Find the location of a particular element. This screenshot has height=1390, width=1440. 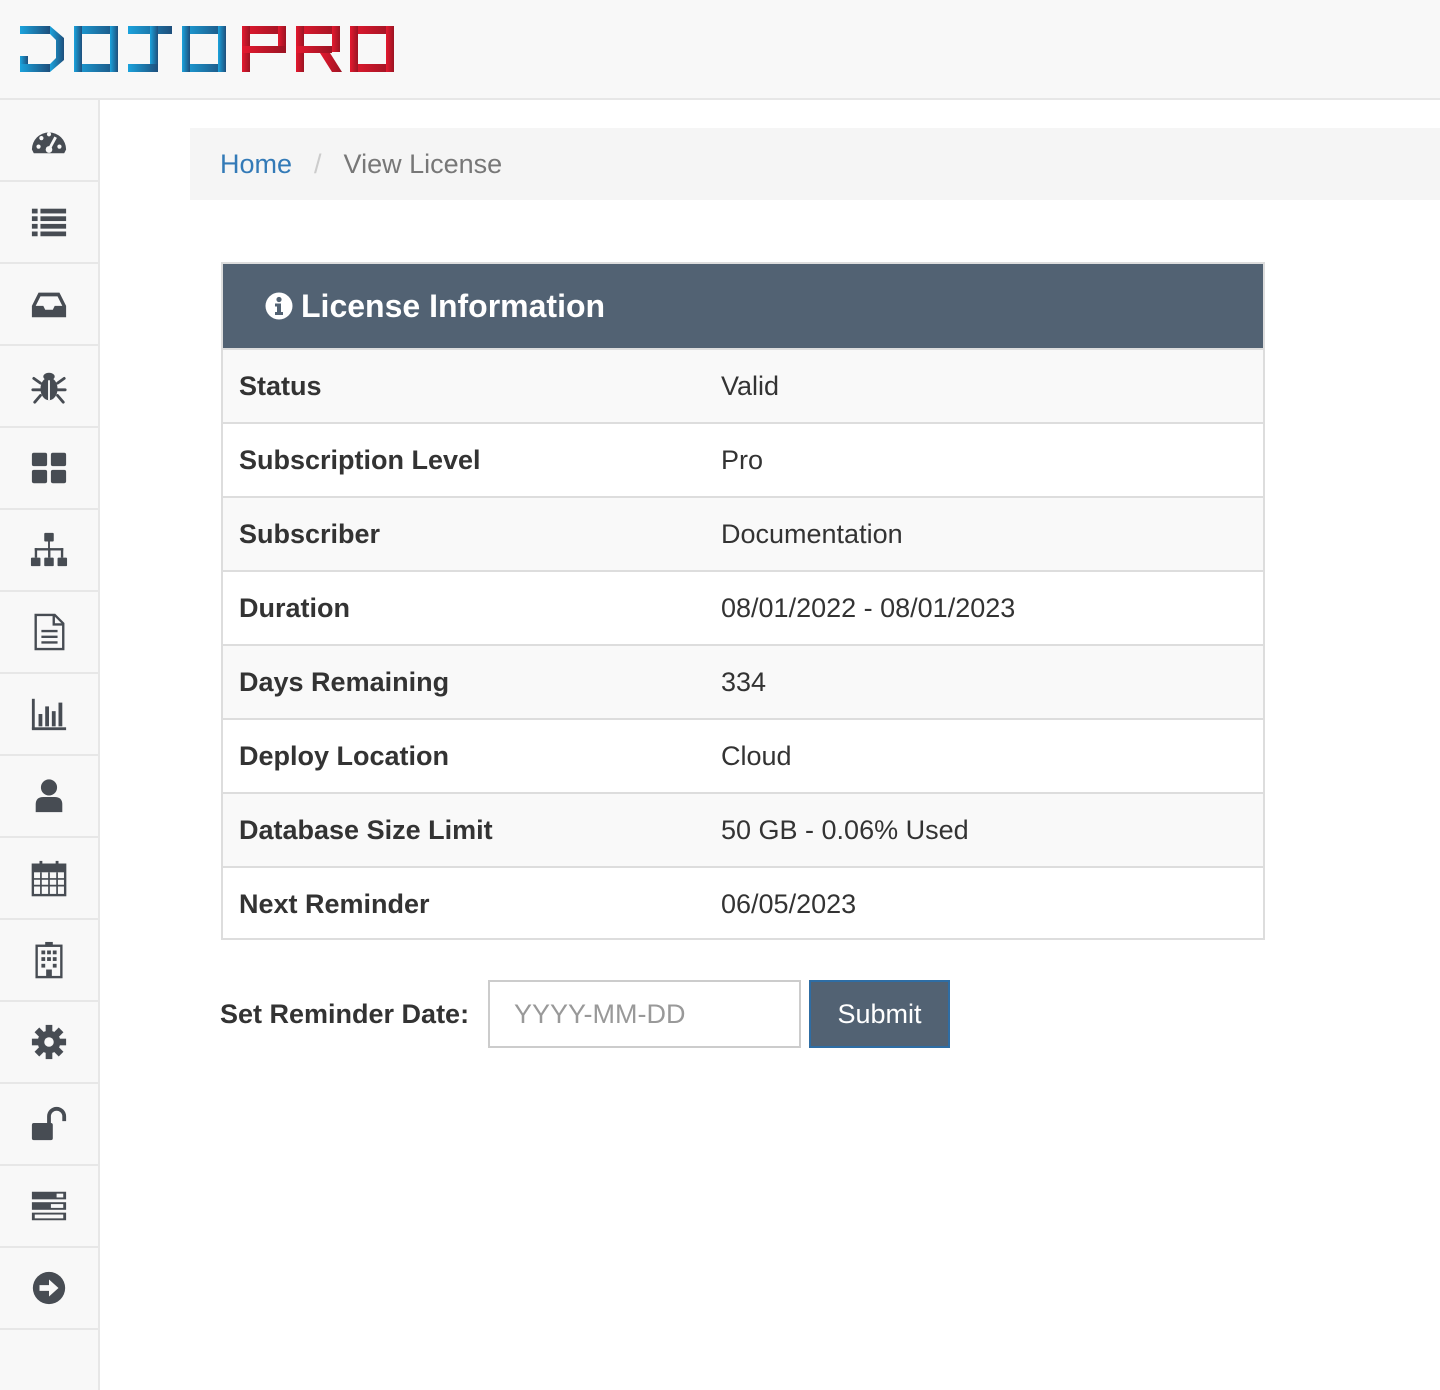

inbox-icon is located at coordinates (49, 305).